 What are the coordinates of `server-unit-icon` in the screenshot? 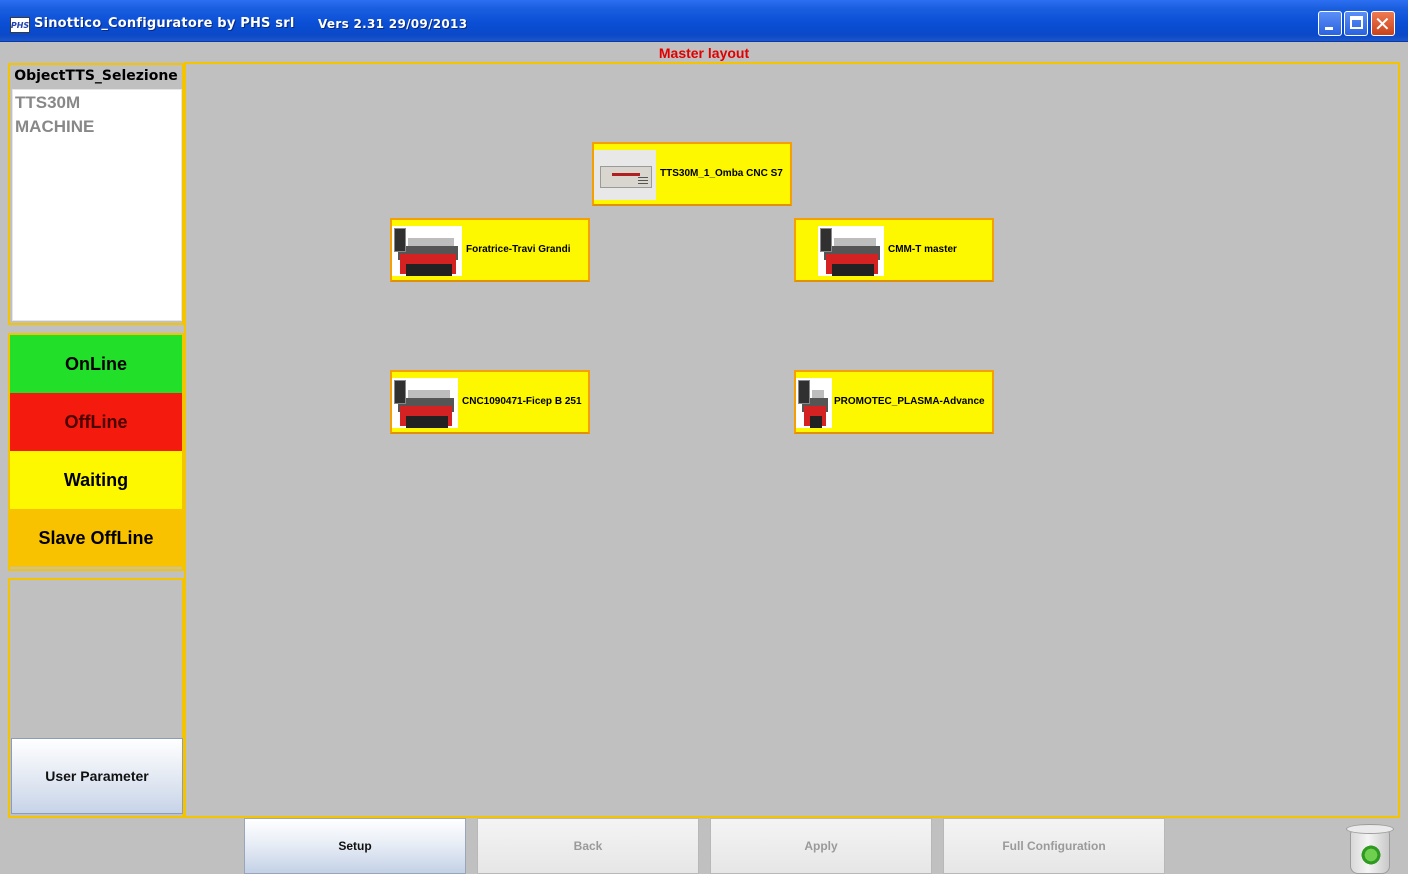 It's located at (625, 175).